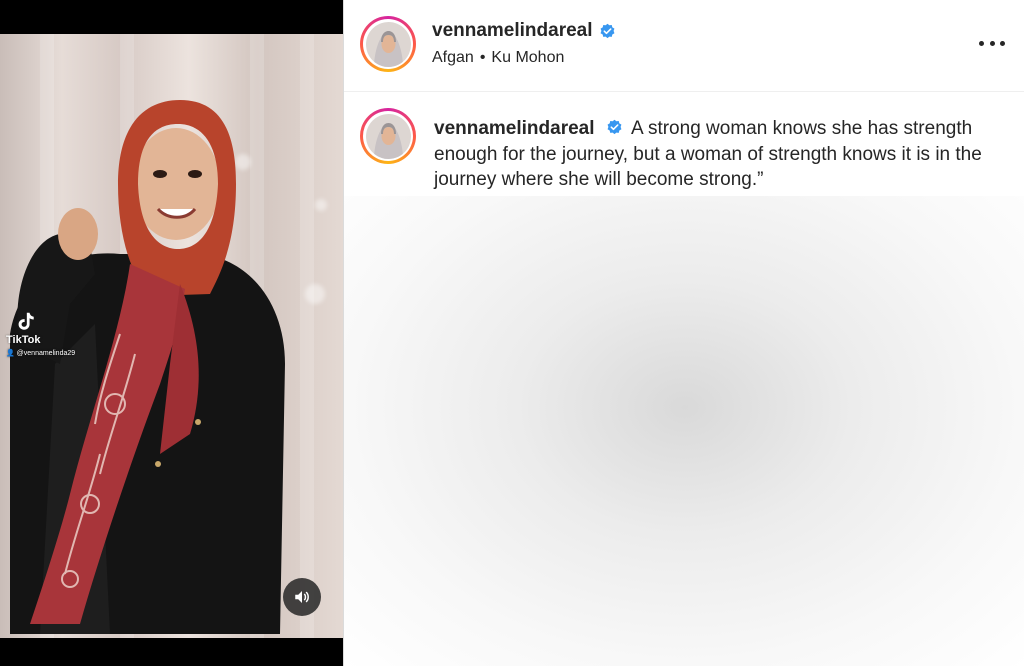 Image resolution: width=1024 pixels, height=666 pixels. What do you see at coordinates (992, 43) in the screenshot?
I see `more-options-icon` at bounding box center [992, 43].